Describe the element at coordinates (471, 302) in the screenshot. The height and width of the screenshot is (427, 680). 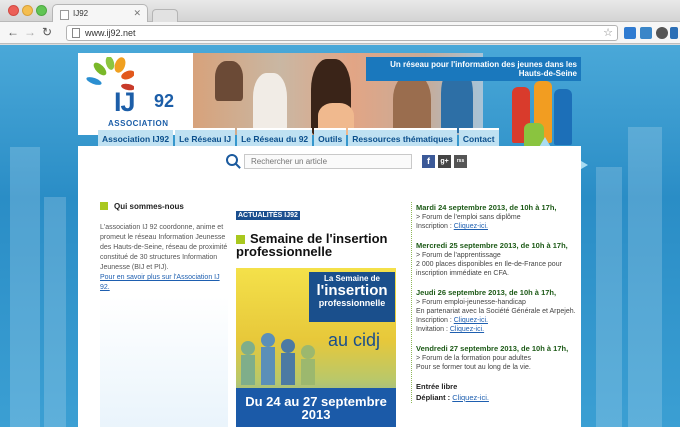
I see `event-line: > Forum emploi-jeunesse-handicap` at that location.